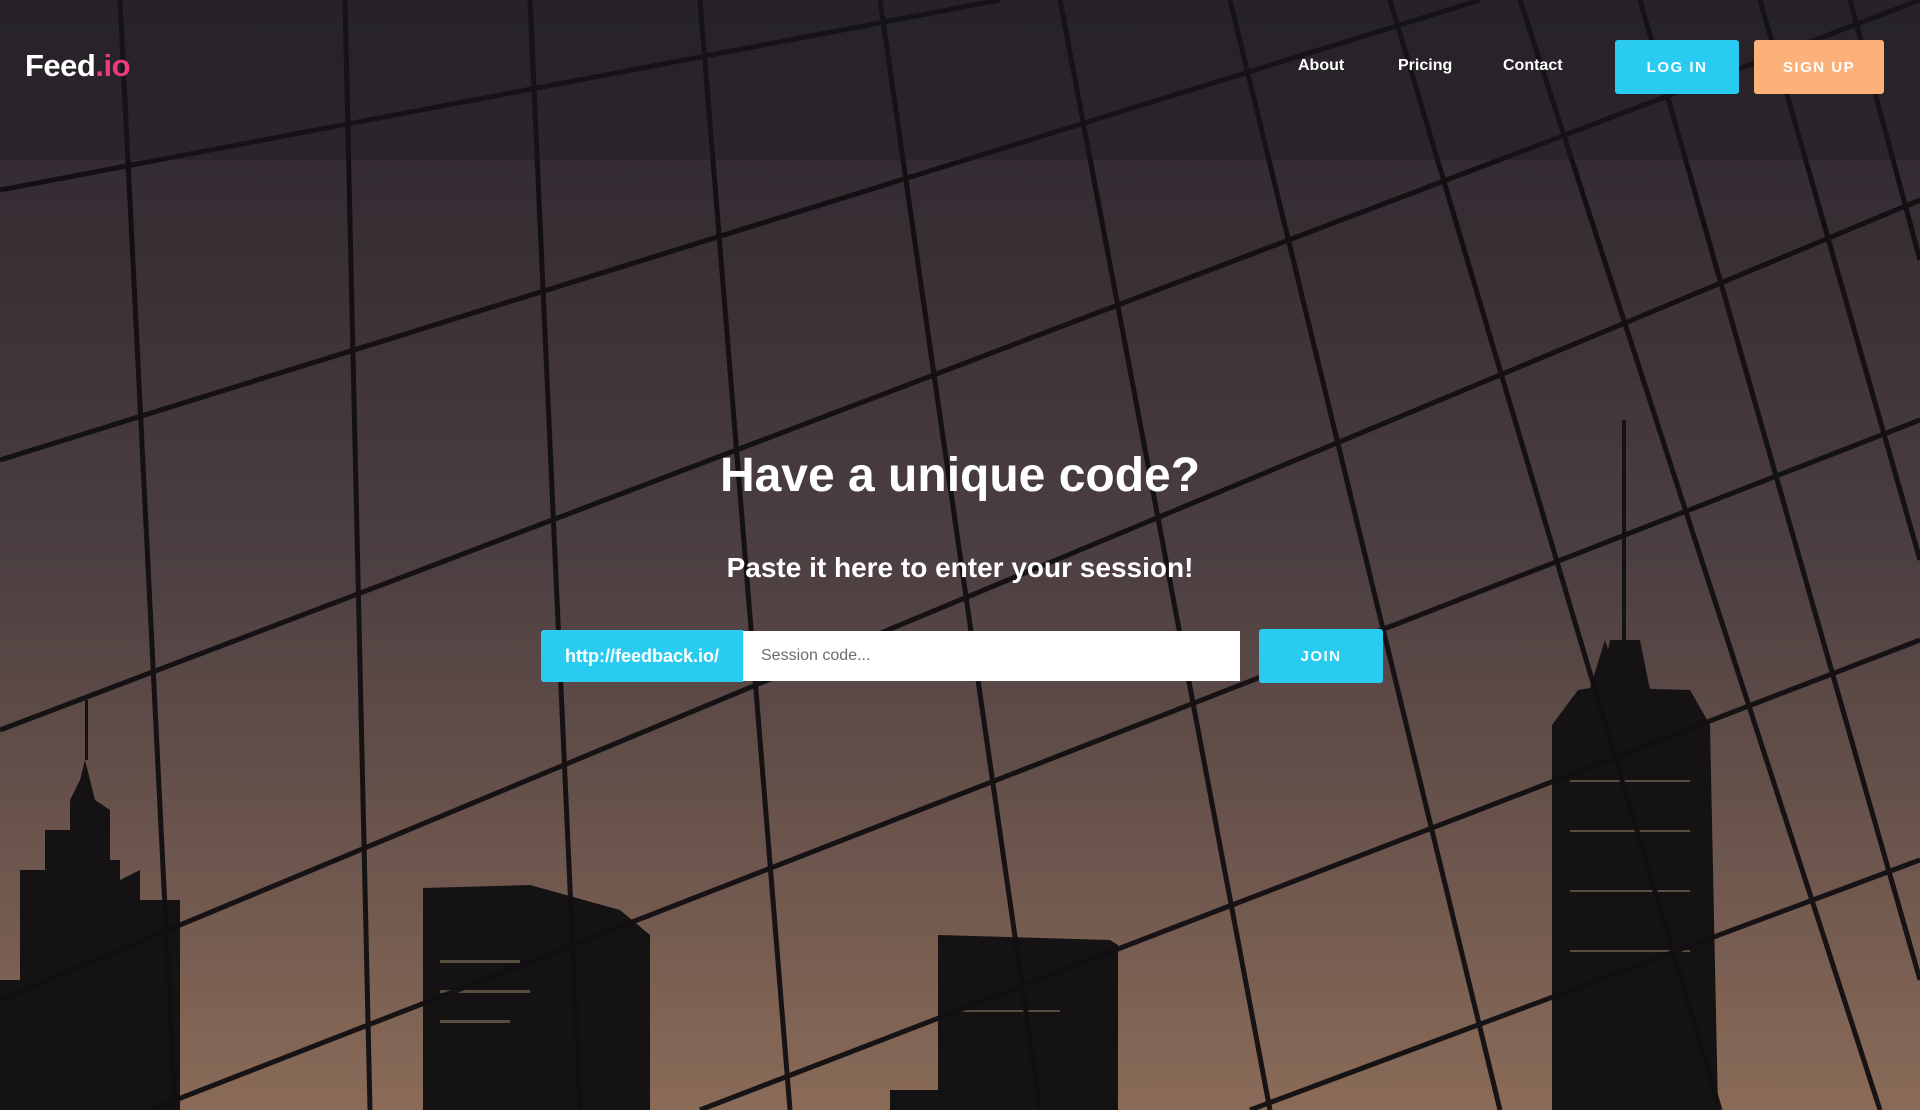 The height and width of the screenshot is (1110, 1920). I want to click on brand-logo: Feed.io, so click(78, 66).